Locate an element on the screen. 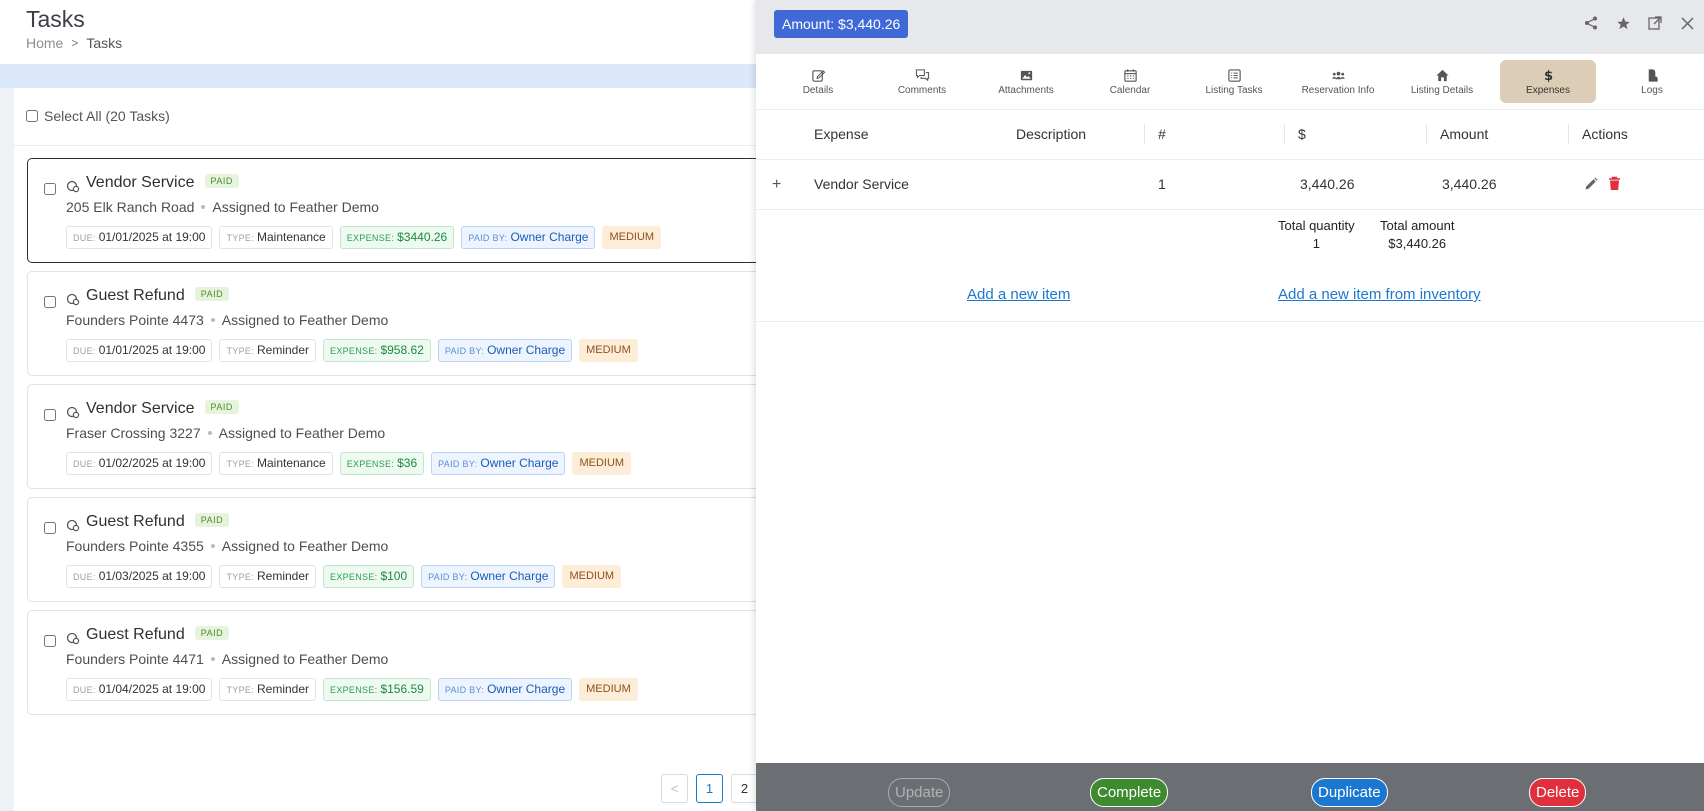 The width and height of the screenshot is (1704, 811). amount-badge: Amount: $3,440.26 is located at coordinates (841, 24).